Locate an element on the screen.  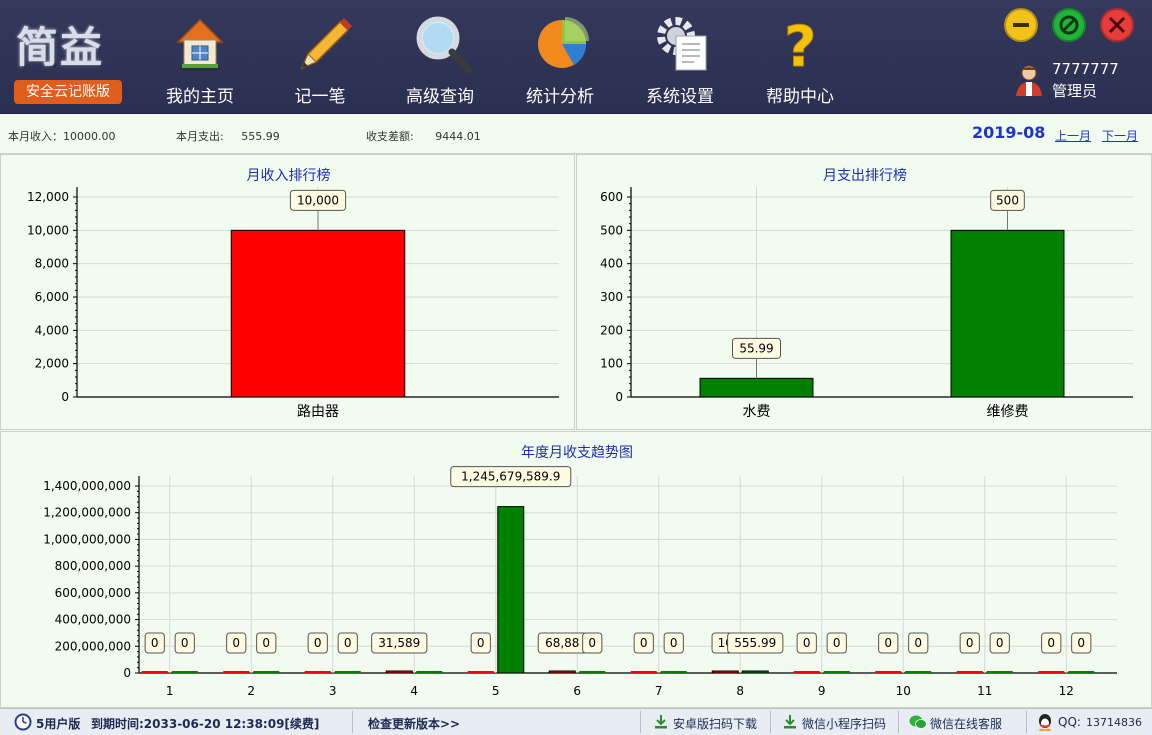
close-button is located at coordinates (1117, 25).